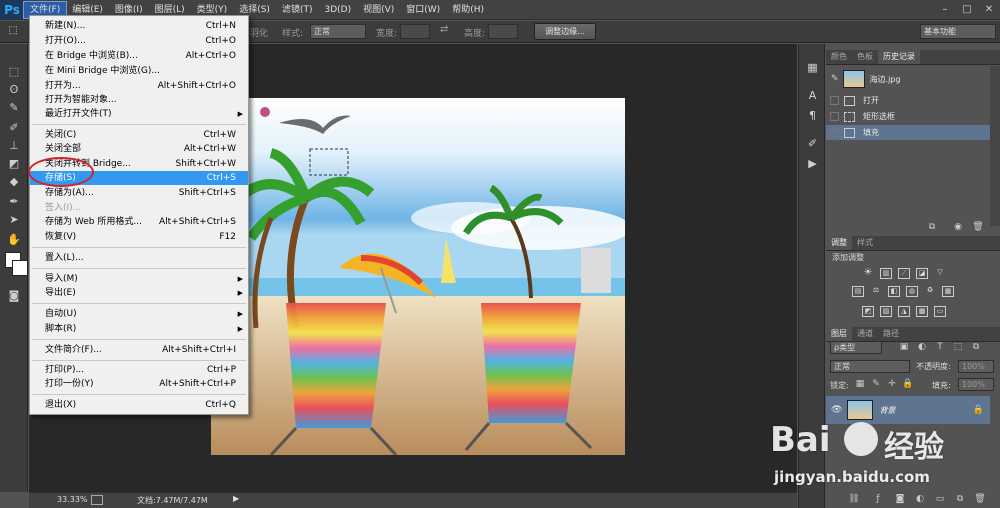  Describe the element at coordinates (338, 31) in the screenshot. I see `style-select: 正常` at that location.